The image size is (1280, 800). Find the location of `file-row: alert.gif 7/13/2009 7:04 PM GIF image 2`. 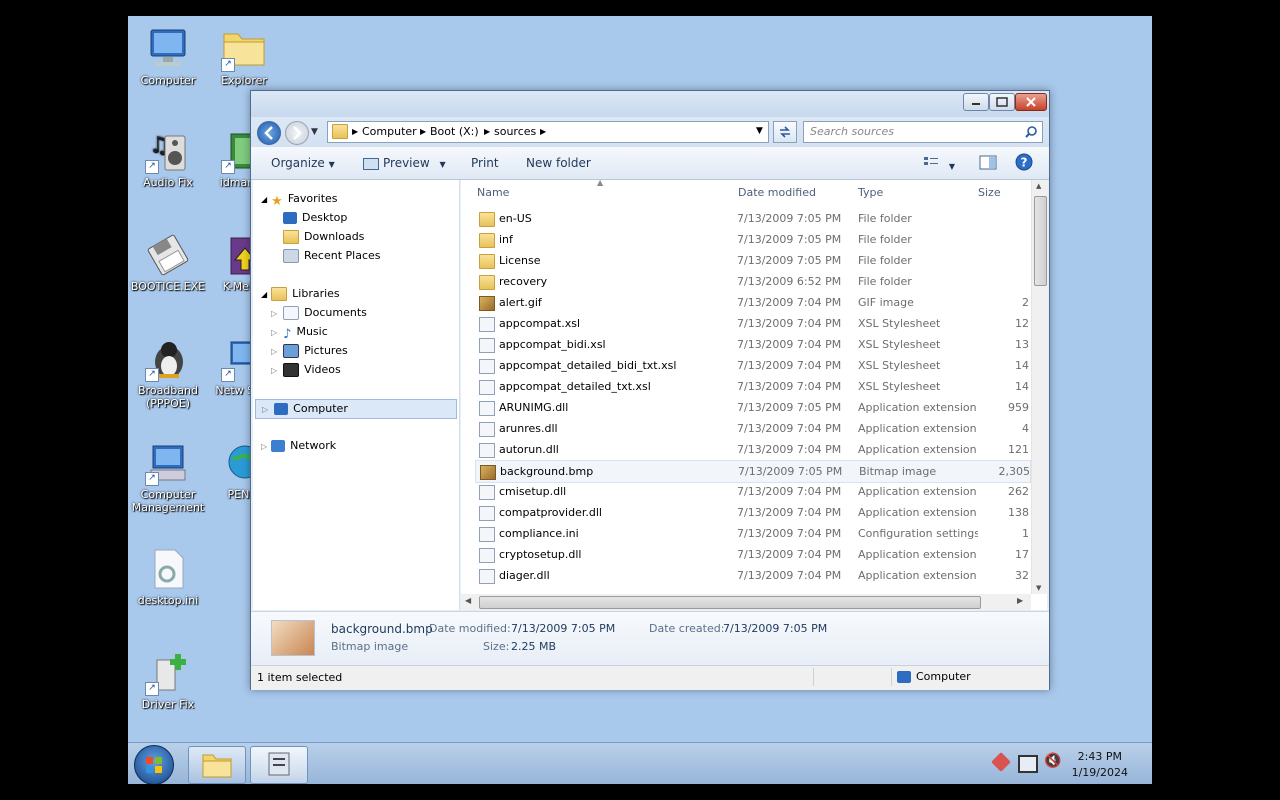

file-row: alert.gif 7/13/2009 7:04 PM GIF image 2 is located at coordinates (752, 302).